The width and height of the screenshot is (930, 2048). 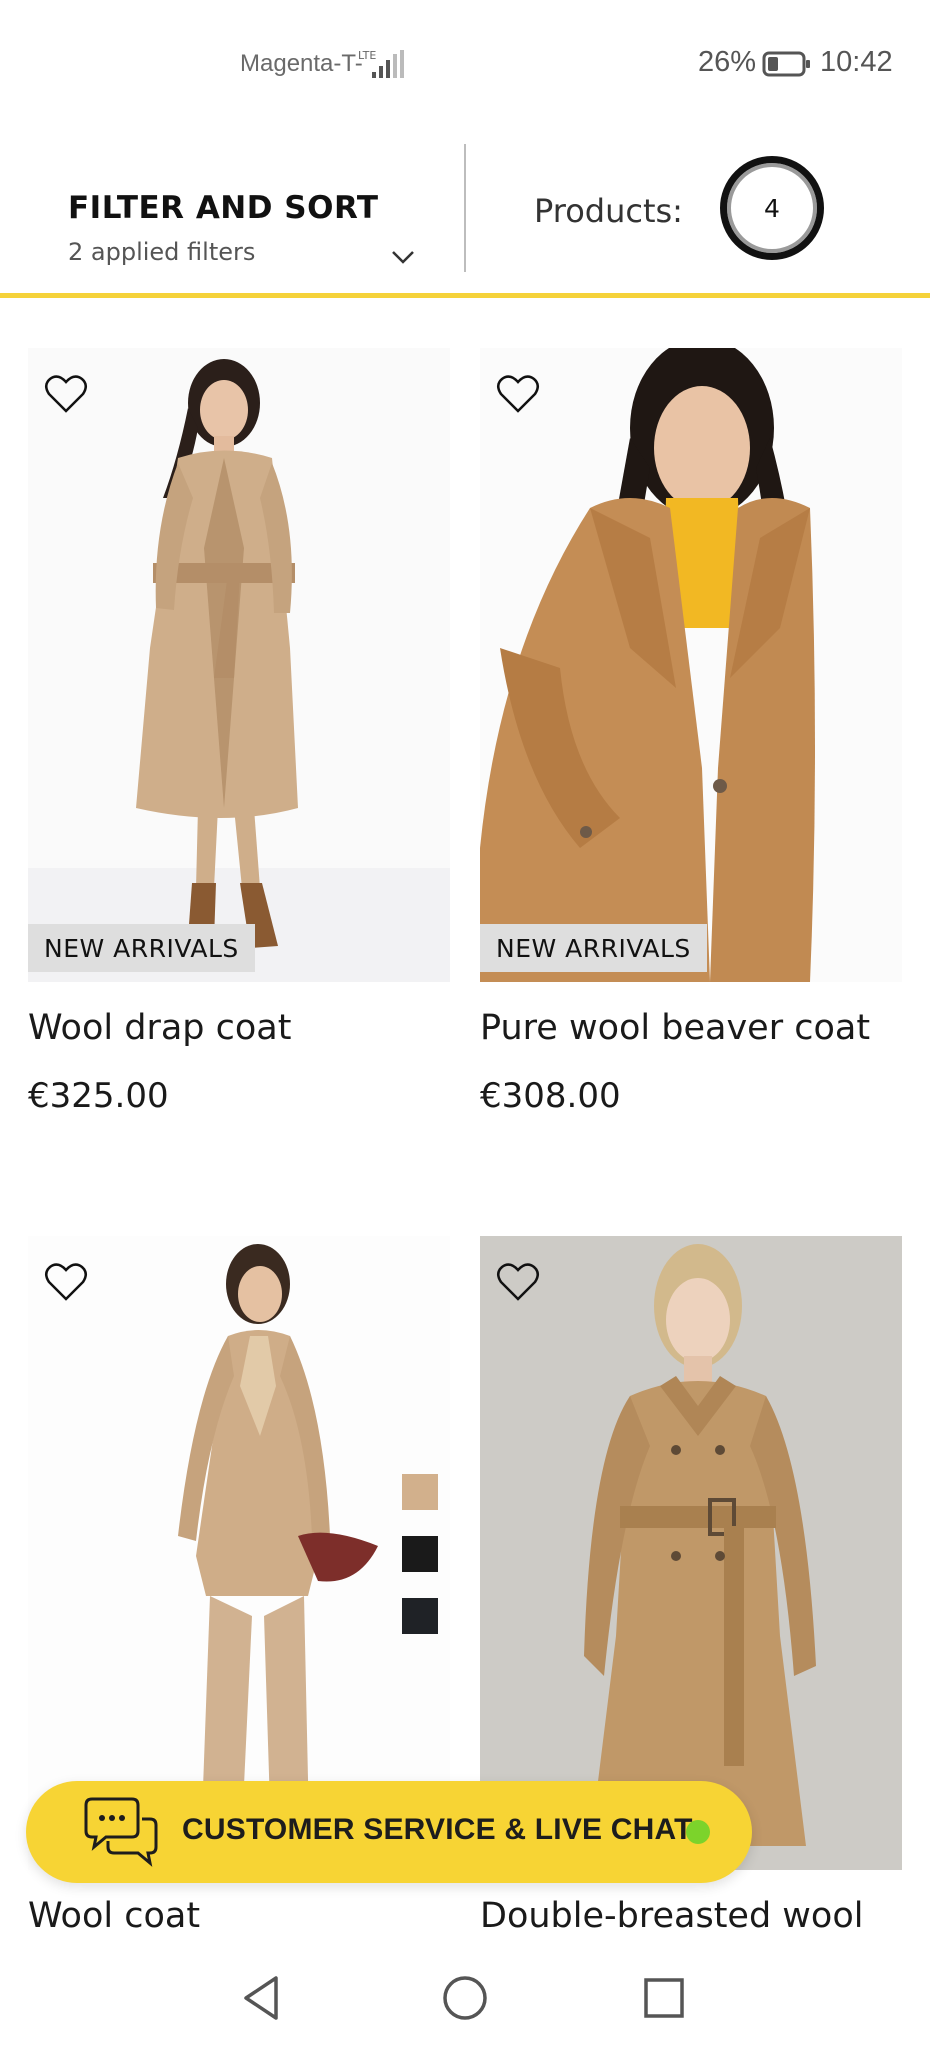 I want to click on filter-and-sort-button: FILTER AND SORT 2 applied filters, so click(x=248, y=235).